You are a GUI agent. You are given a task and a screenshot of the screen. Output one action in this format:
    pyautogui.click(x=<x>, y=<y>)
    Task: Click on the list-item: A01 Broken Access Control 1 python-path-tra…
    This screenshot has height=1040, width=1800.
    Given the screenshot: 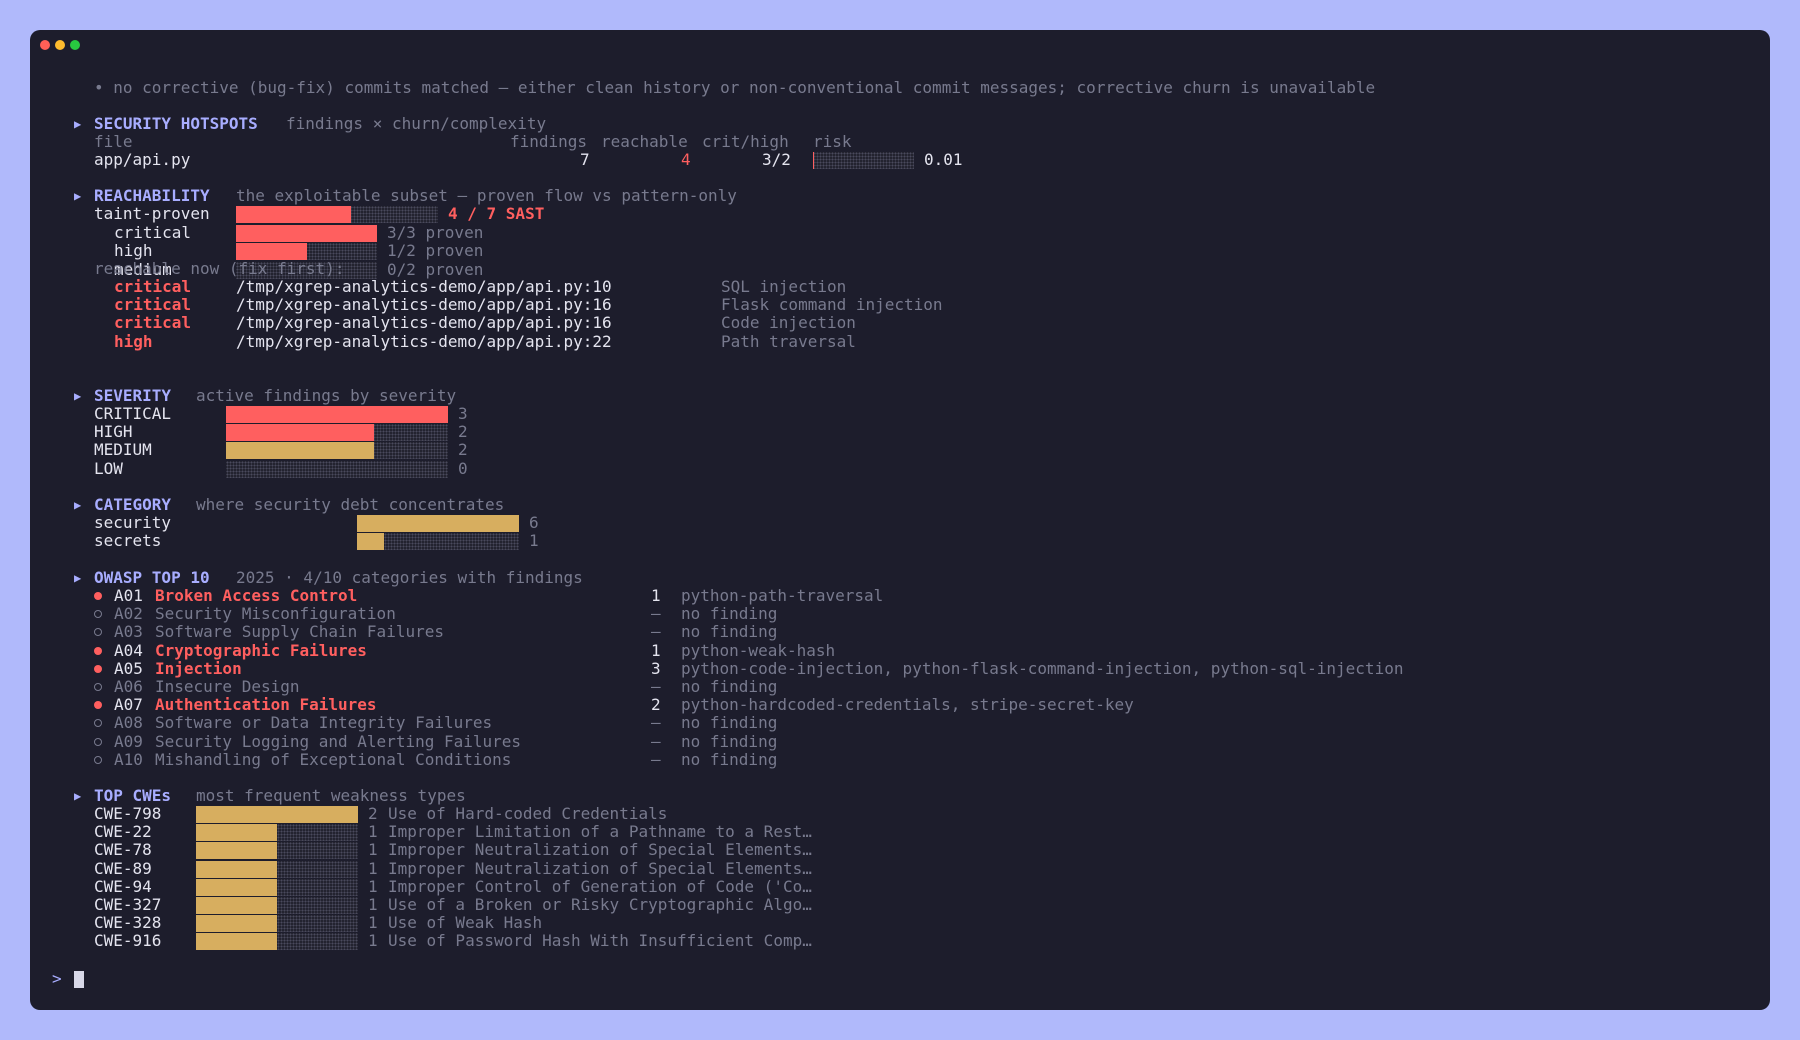 What is the action you would take?
    pyautogui.click(x=900, y=595)
    